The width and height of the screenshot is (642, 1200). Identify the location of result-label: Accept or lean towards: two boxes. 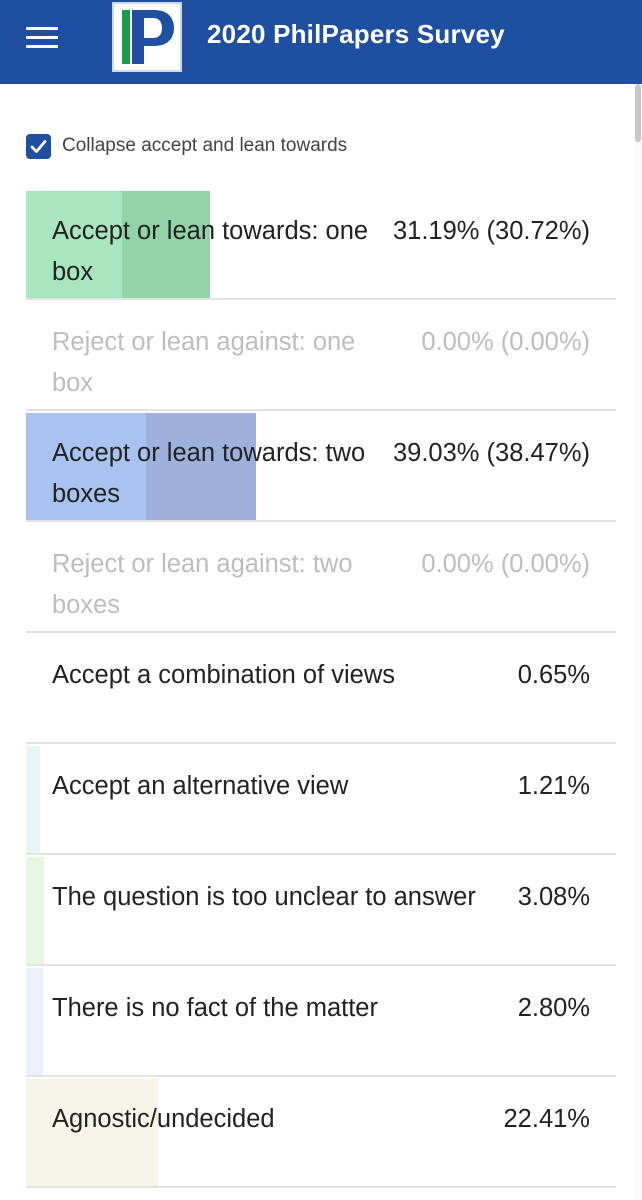
(209, 473).